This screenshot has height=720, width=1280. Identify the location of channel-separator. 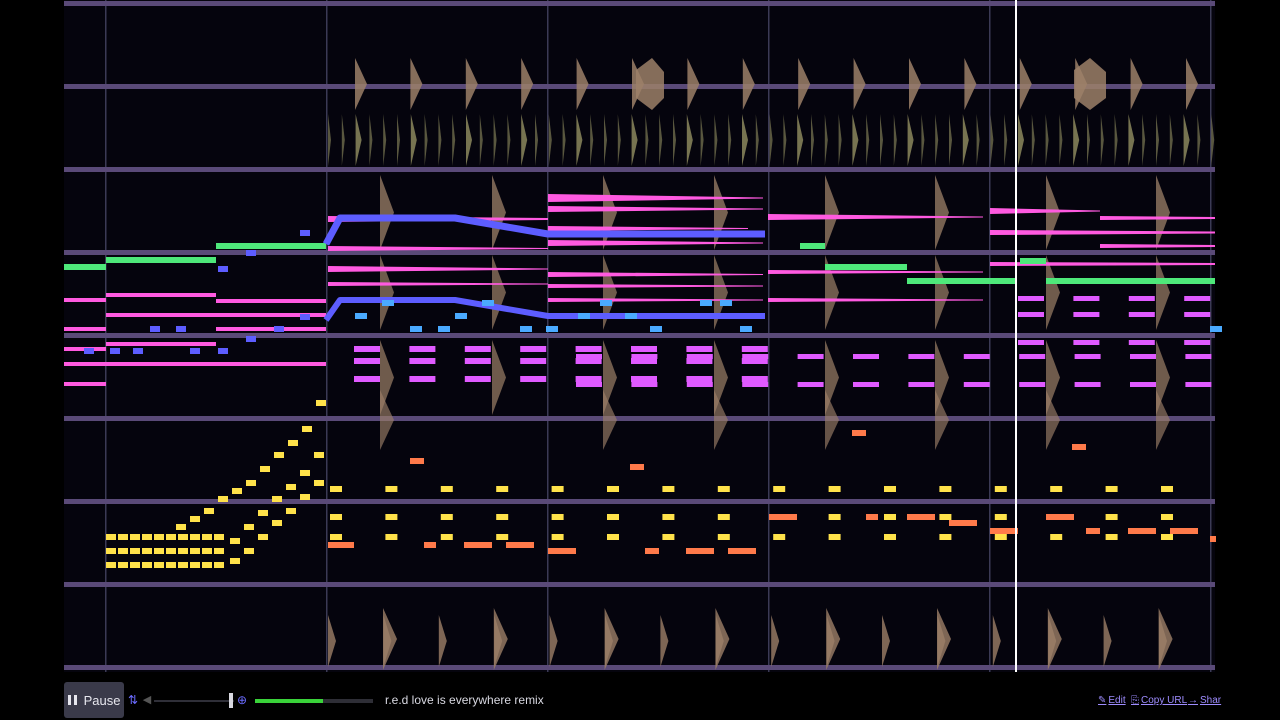
(639, 335).